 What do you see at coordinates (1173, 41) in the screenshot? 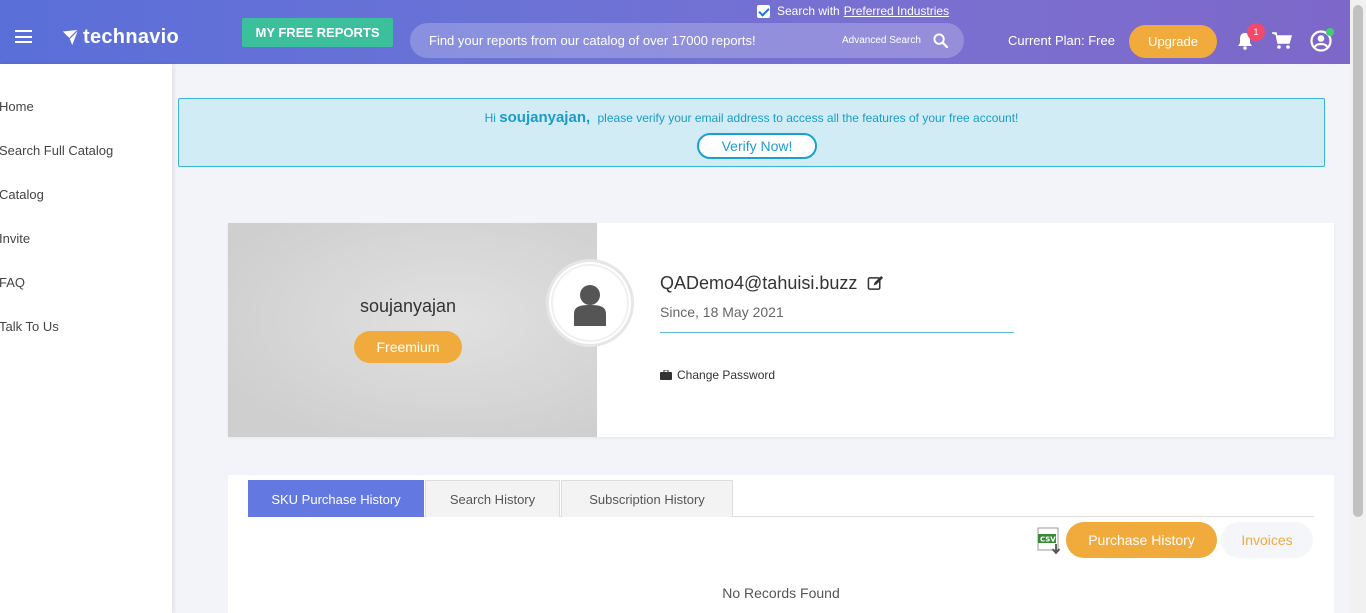
I see `upgrade-button: Upgrade` at bounding box center [1173, 41].